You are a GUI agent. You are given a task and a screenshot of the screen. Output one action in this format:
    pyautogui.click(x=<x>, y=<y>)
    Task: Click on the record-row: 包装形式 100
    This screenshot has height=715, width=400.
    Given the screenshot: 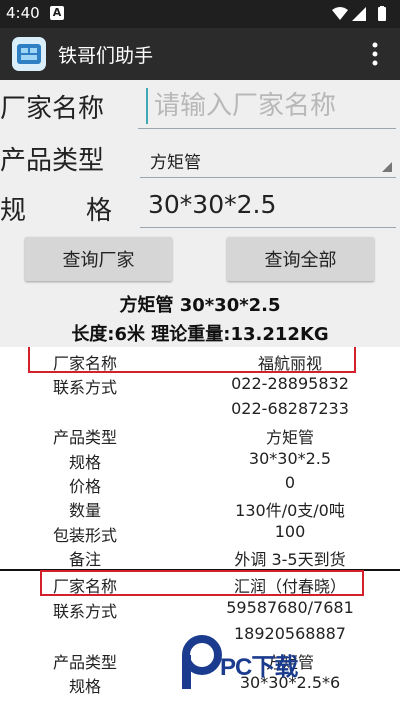 What is the action you would take?
    pyautogui.click(x=200, y=532)
    